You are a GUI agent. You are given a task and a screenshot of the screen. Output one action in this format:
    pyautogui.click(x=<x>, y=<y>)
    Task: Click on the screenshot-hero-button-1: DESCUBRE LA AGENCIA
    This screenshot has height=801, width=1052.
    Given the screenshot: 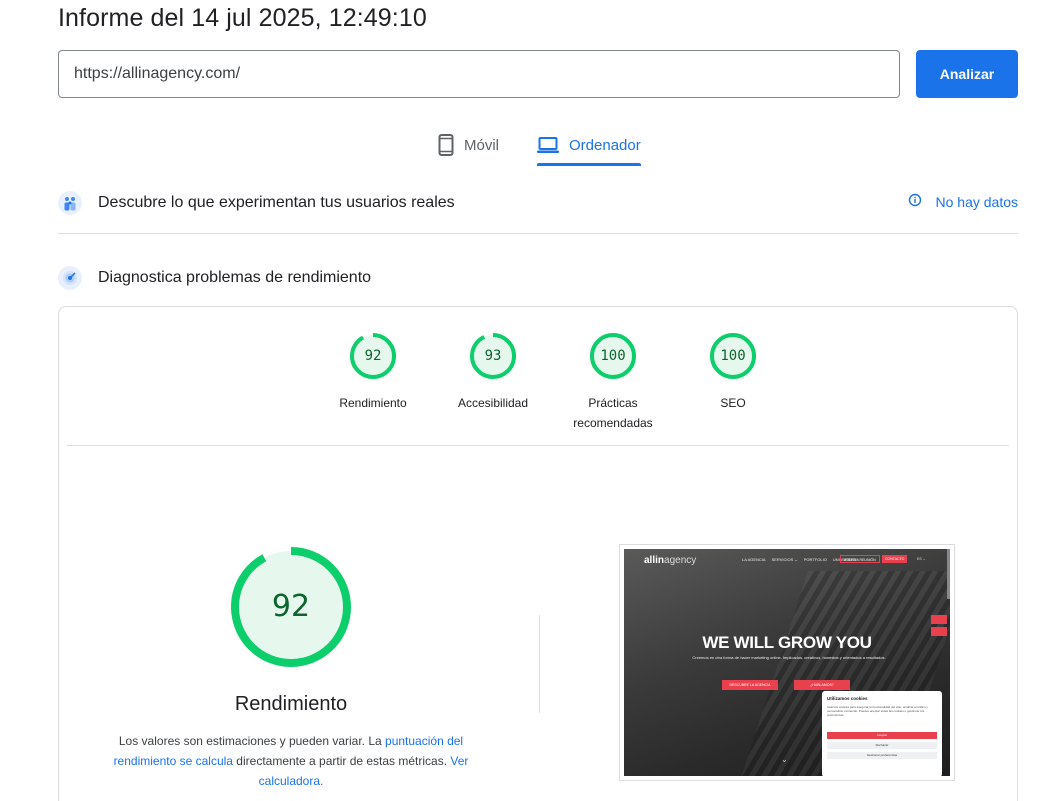 What is the action you would take?
    pyautogui.click(x=750, y=685)
    